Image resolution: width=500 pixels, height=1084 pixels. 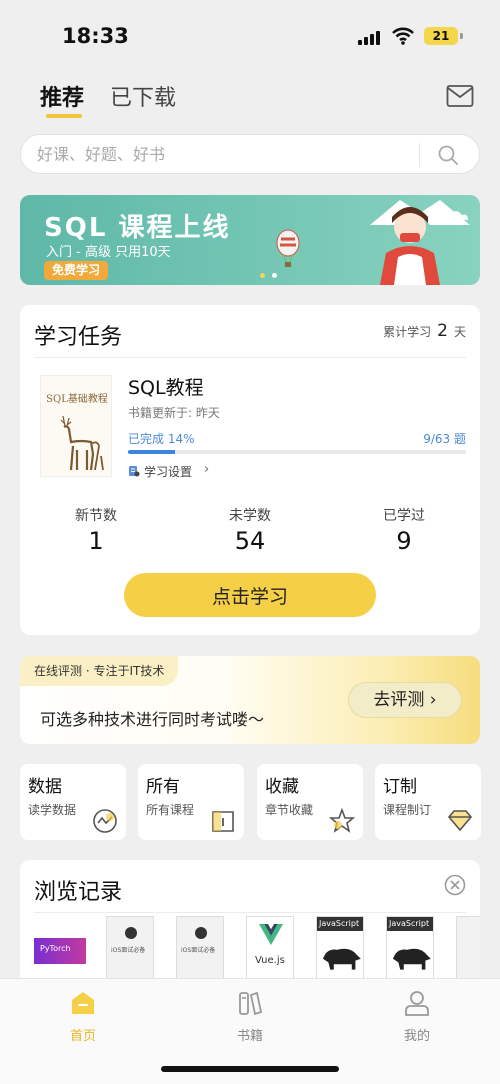 I want to click on history-title: 浏览记录, so click(x=78, y=892).